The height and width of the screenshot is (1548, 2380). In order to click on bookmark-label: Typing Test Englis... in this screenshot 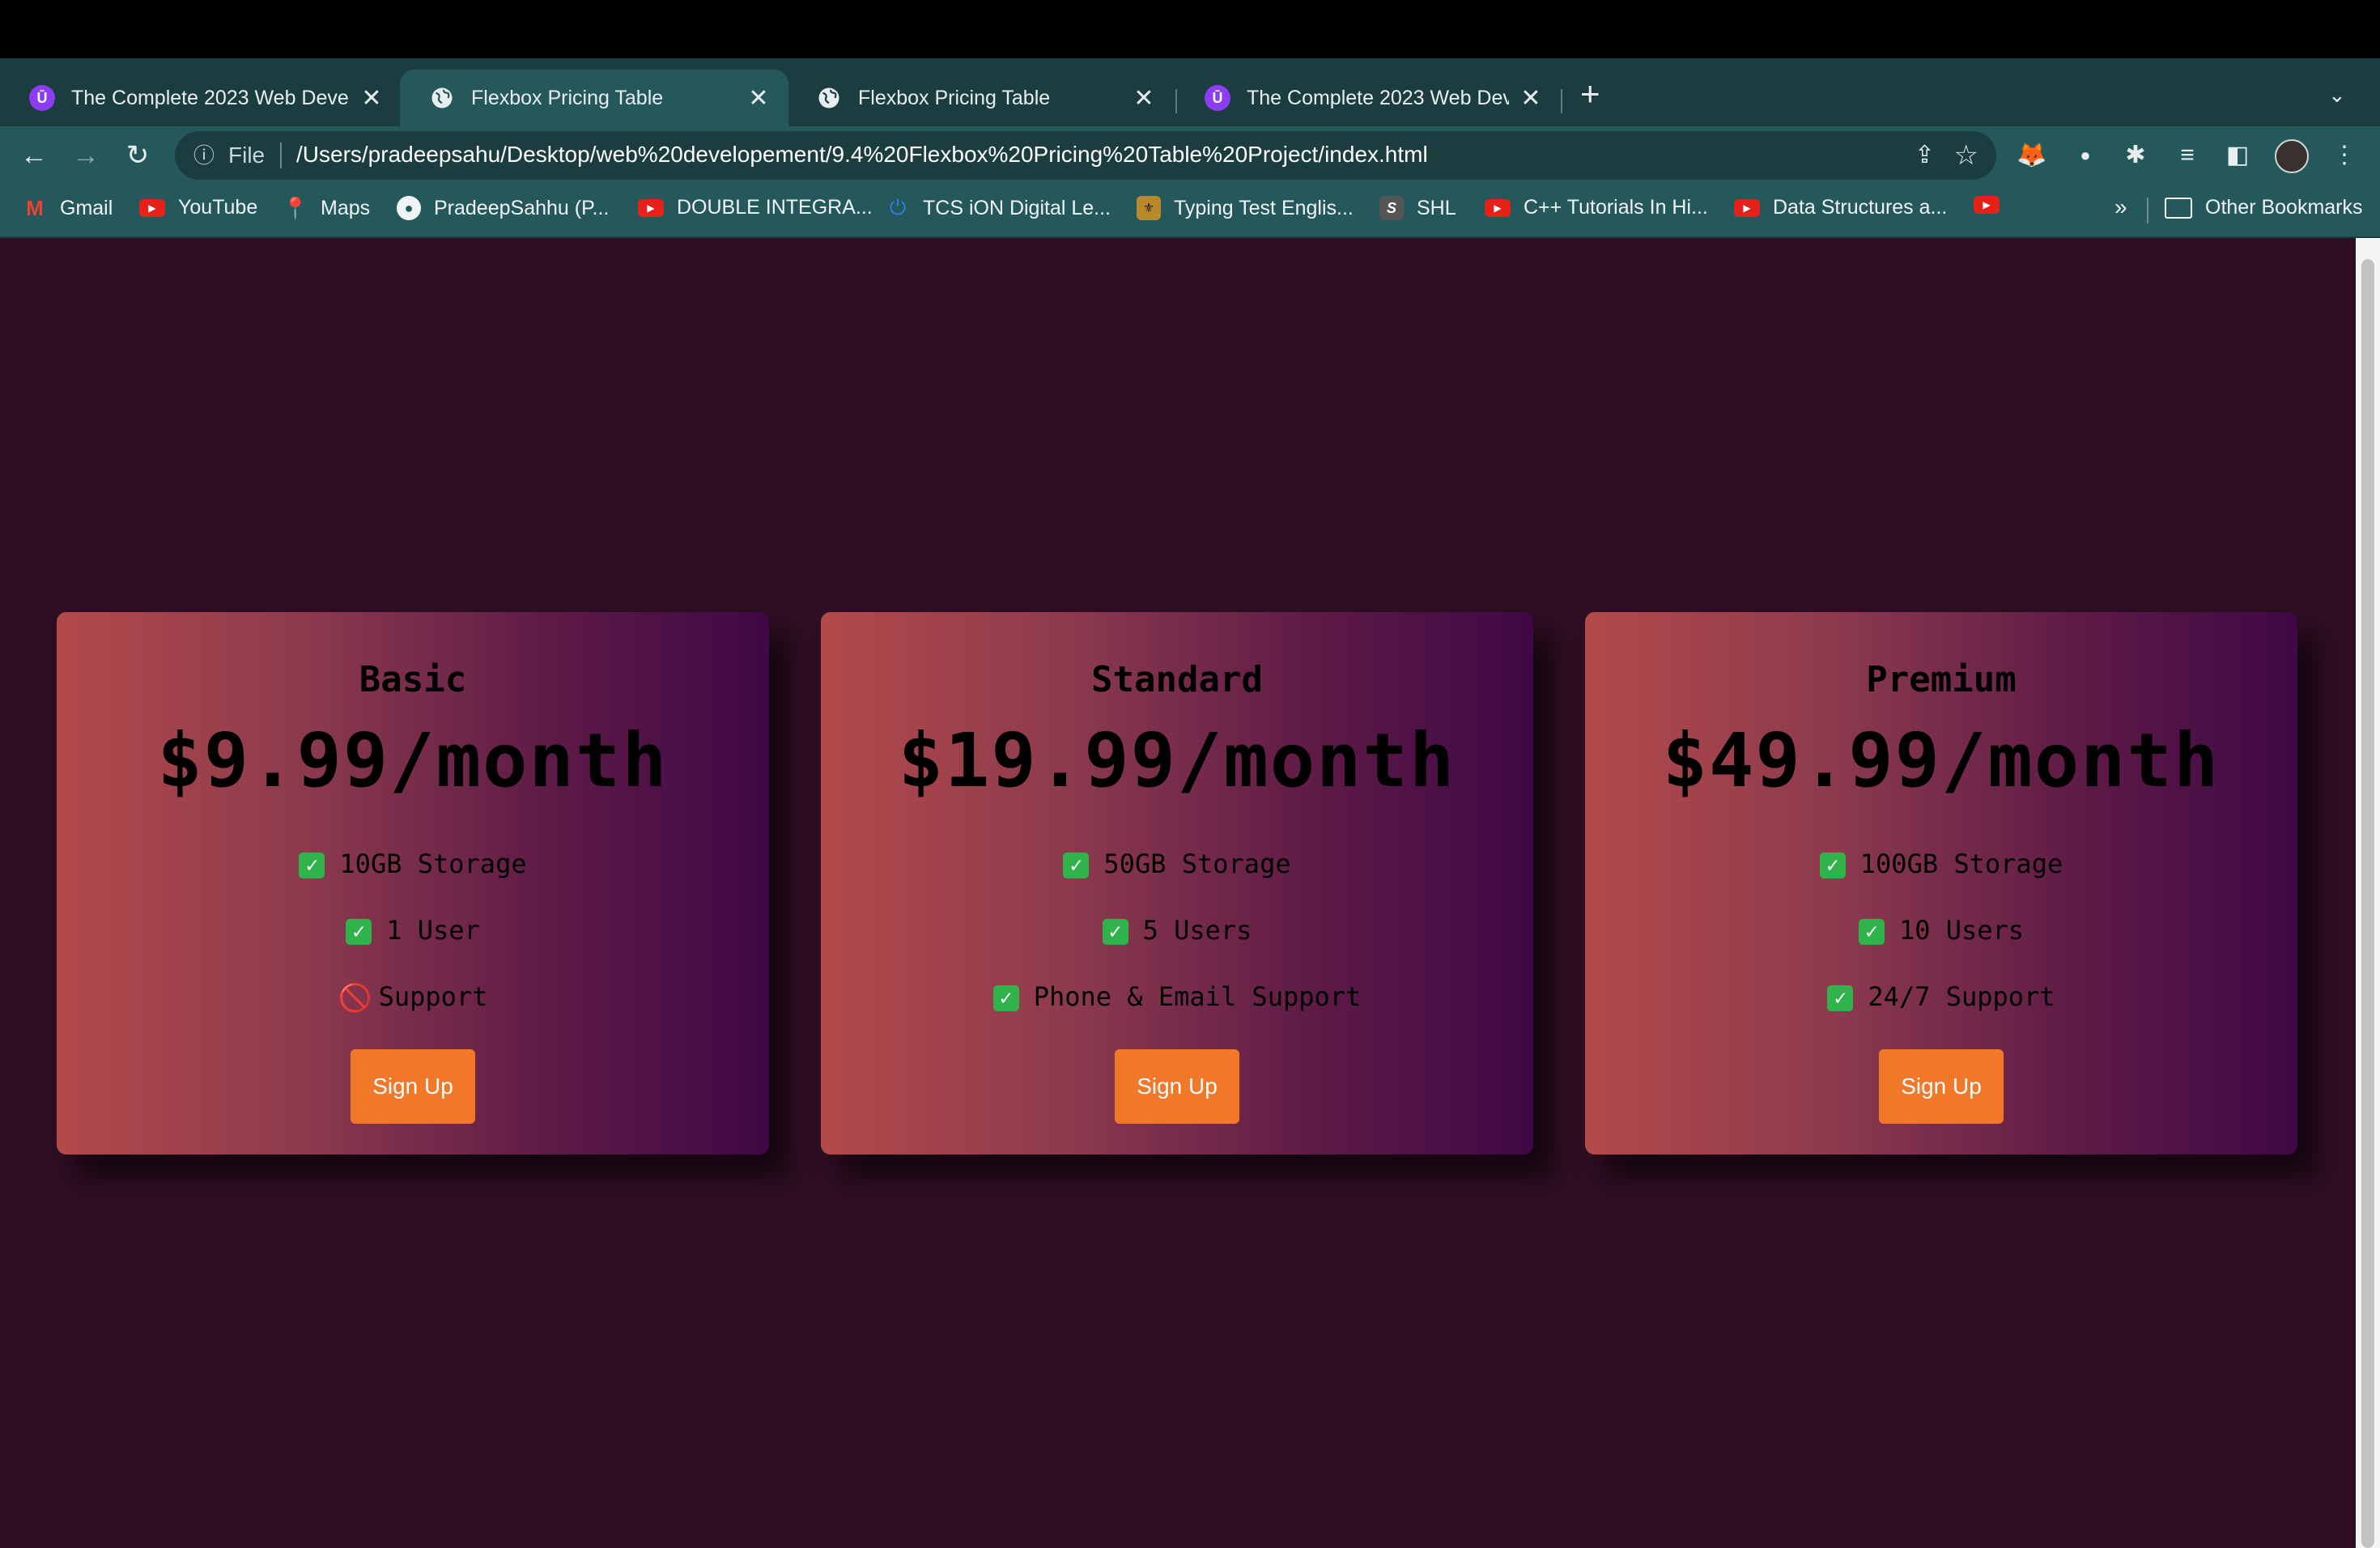, I will do `click(1264, 207)`.